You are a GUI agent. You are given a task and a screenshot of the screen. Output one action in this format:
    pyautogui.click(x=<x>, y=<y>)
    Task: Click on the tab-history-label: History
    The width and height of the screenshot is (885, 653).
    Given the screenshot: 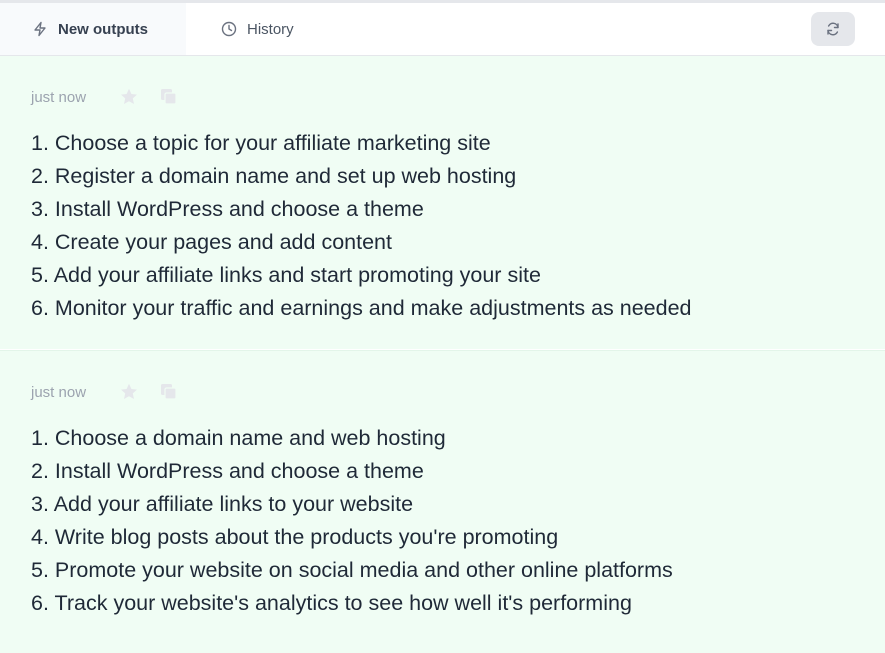 What is the action you would take?
    pyautogui.click(x=270, y=29)
    